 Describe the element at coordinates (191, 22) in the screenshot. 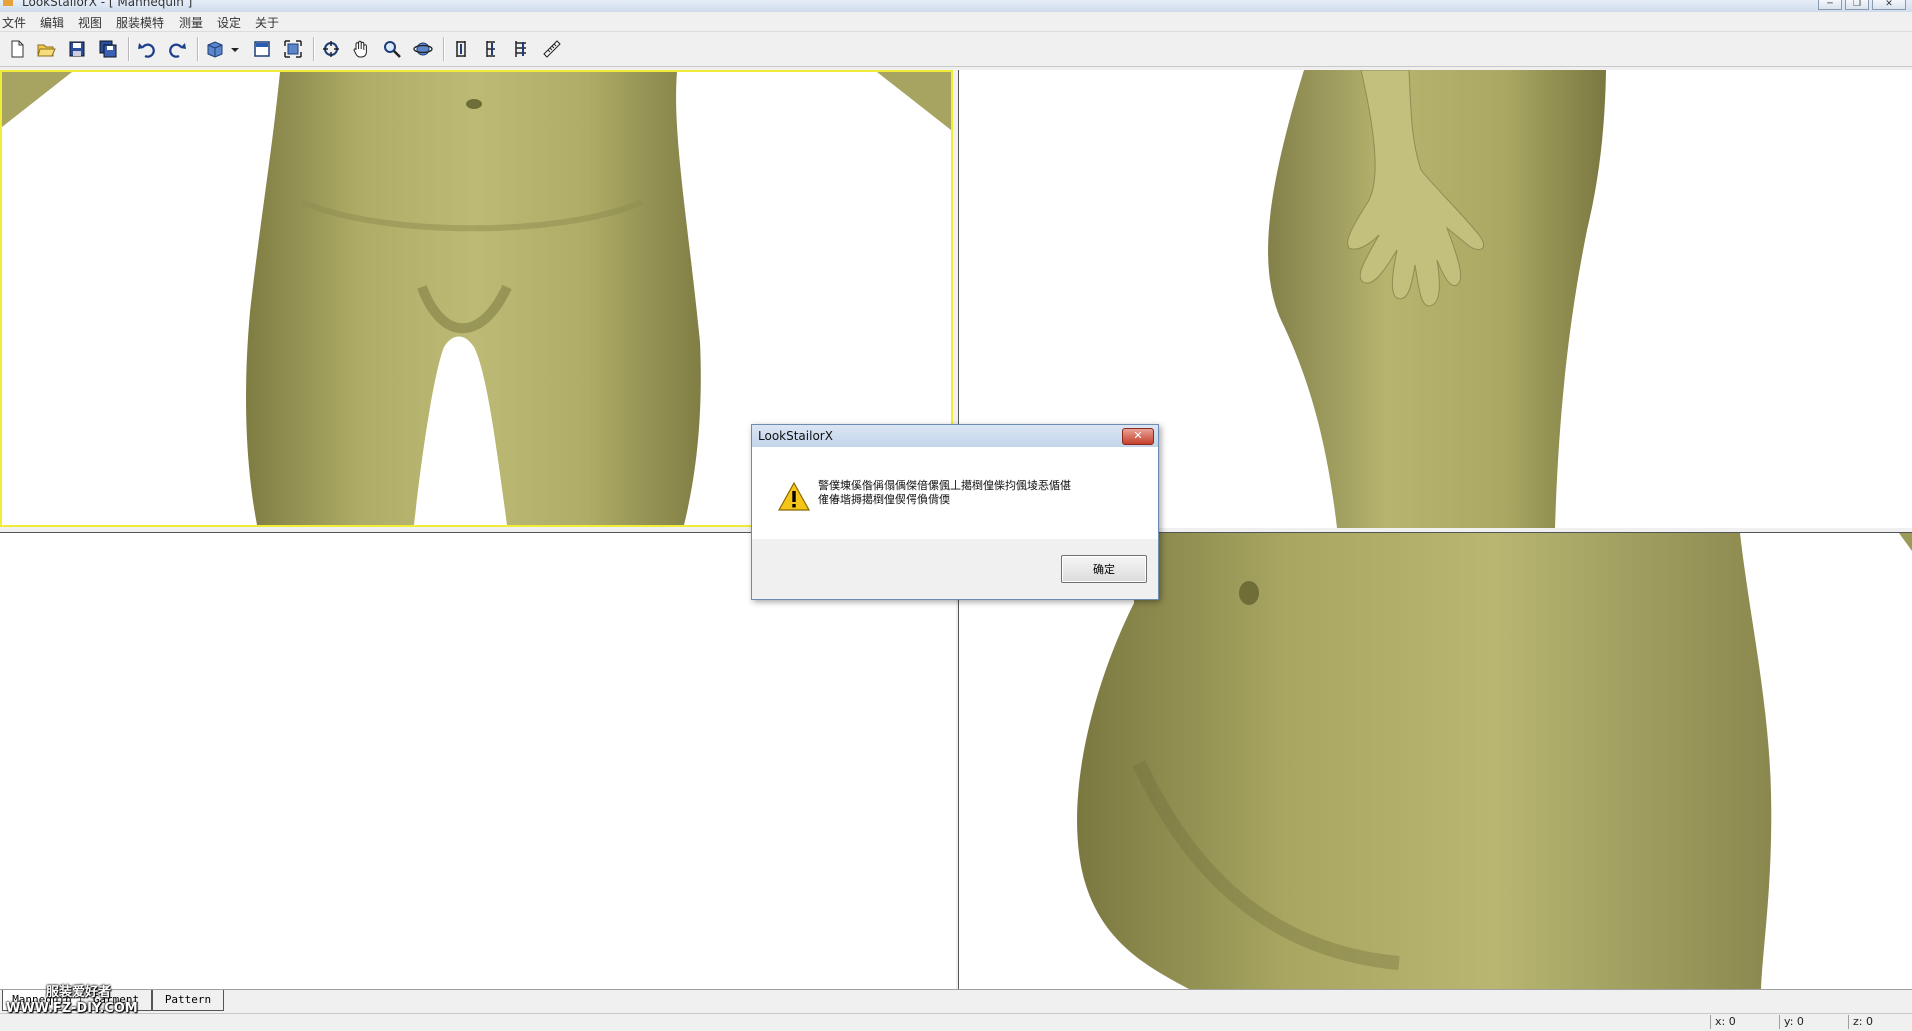

I see `menu-measure: 测量` at that location.